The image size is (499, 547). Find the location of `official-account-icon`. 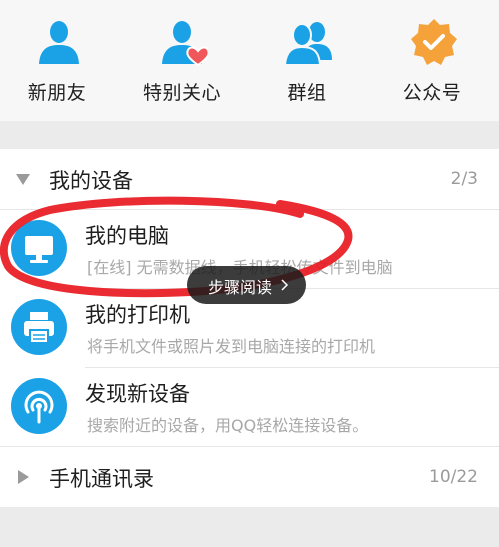

official-account-icon is located at coordinates (434, 42).